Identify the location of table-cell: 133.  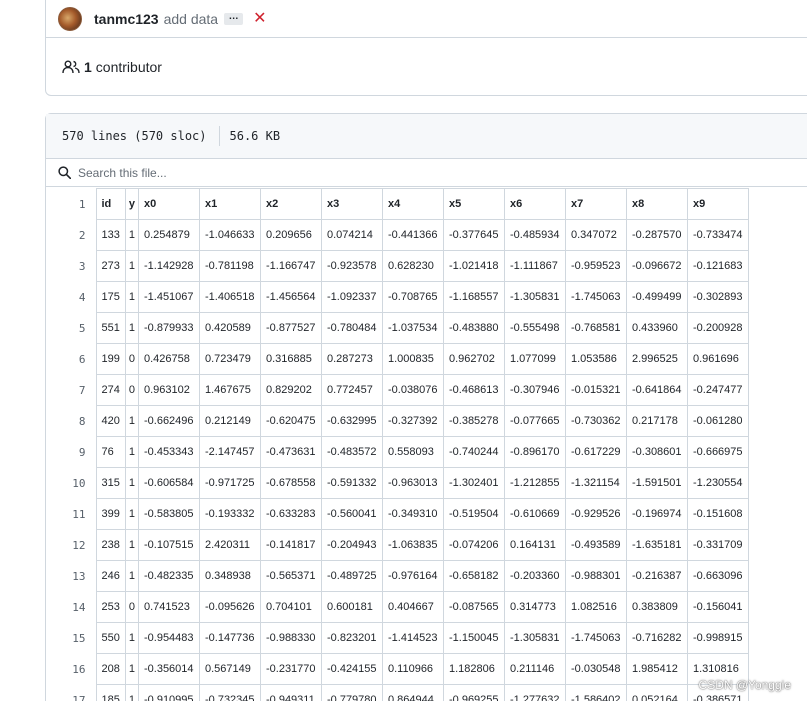
(110, 235).